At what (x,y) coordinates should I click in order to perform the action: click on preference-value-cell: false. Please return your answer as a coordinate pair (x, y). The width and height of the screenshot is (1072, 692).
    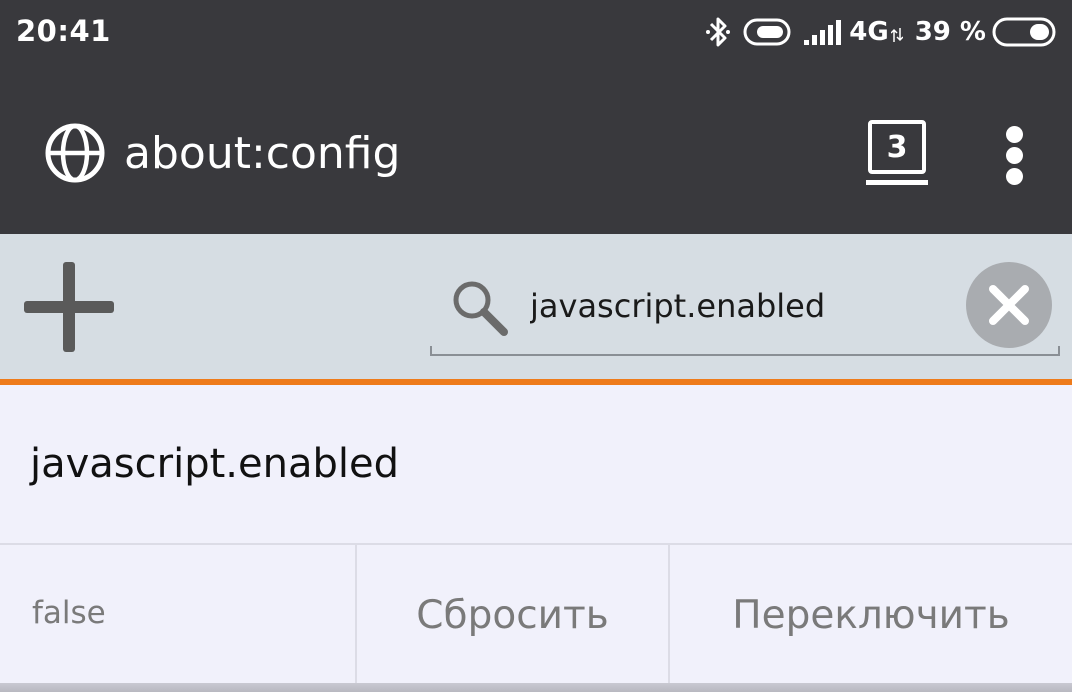
    Looking at the image, I should click on (178, 615).